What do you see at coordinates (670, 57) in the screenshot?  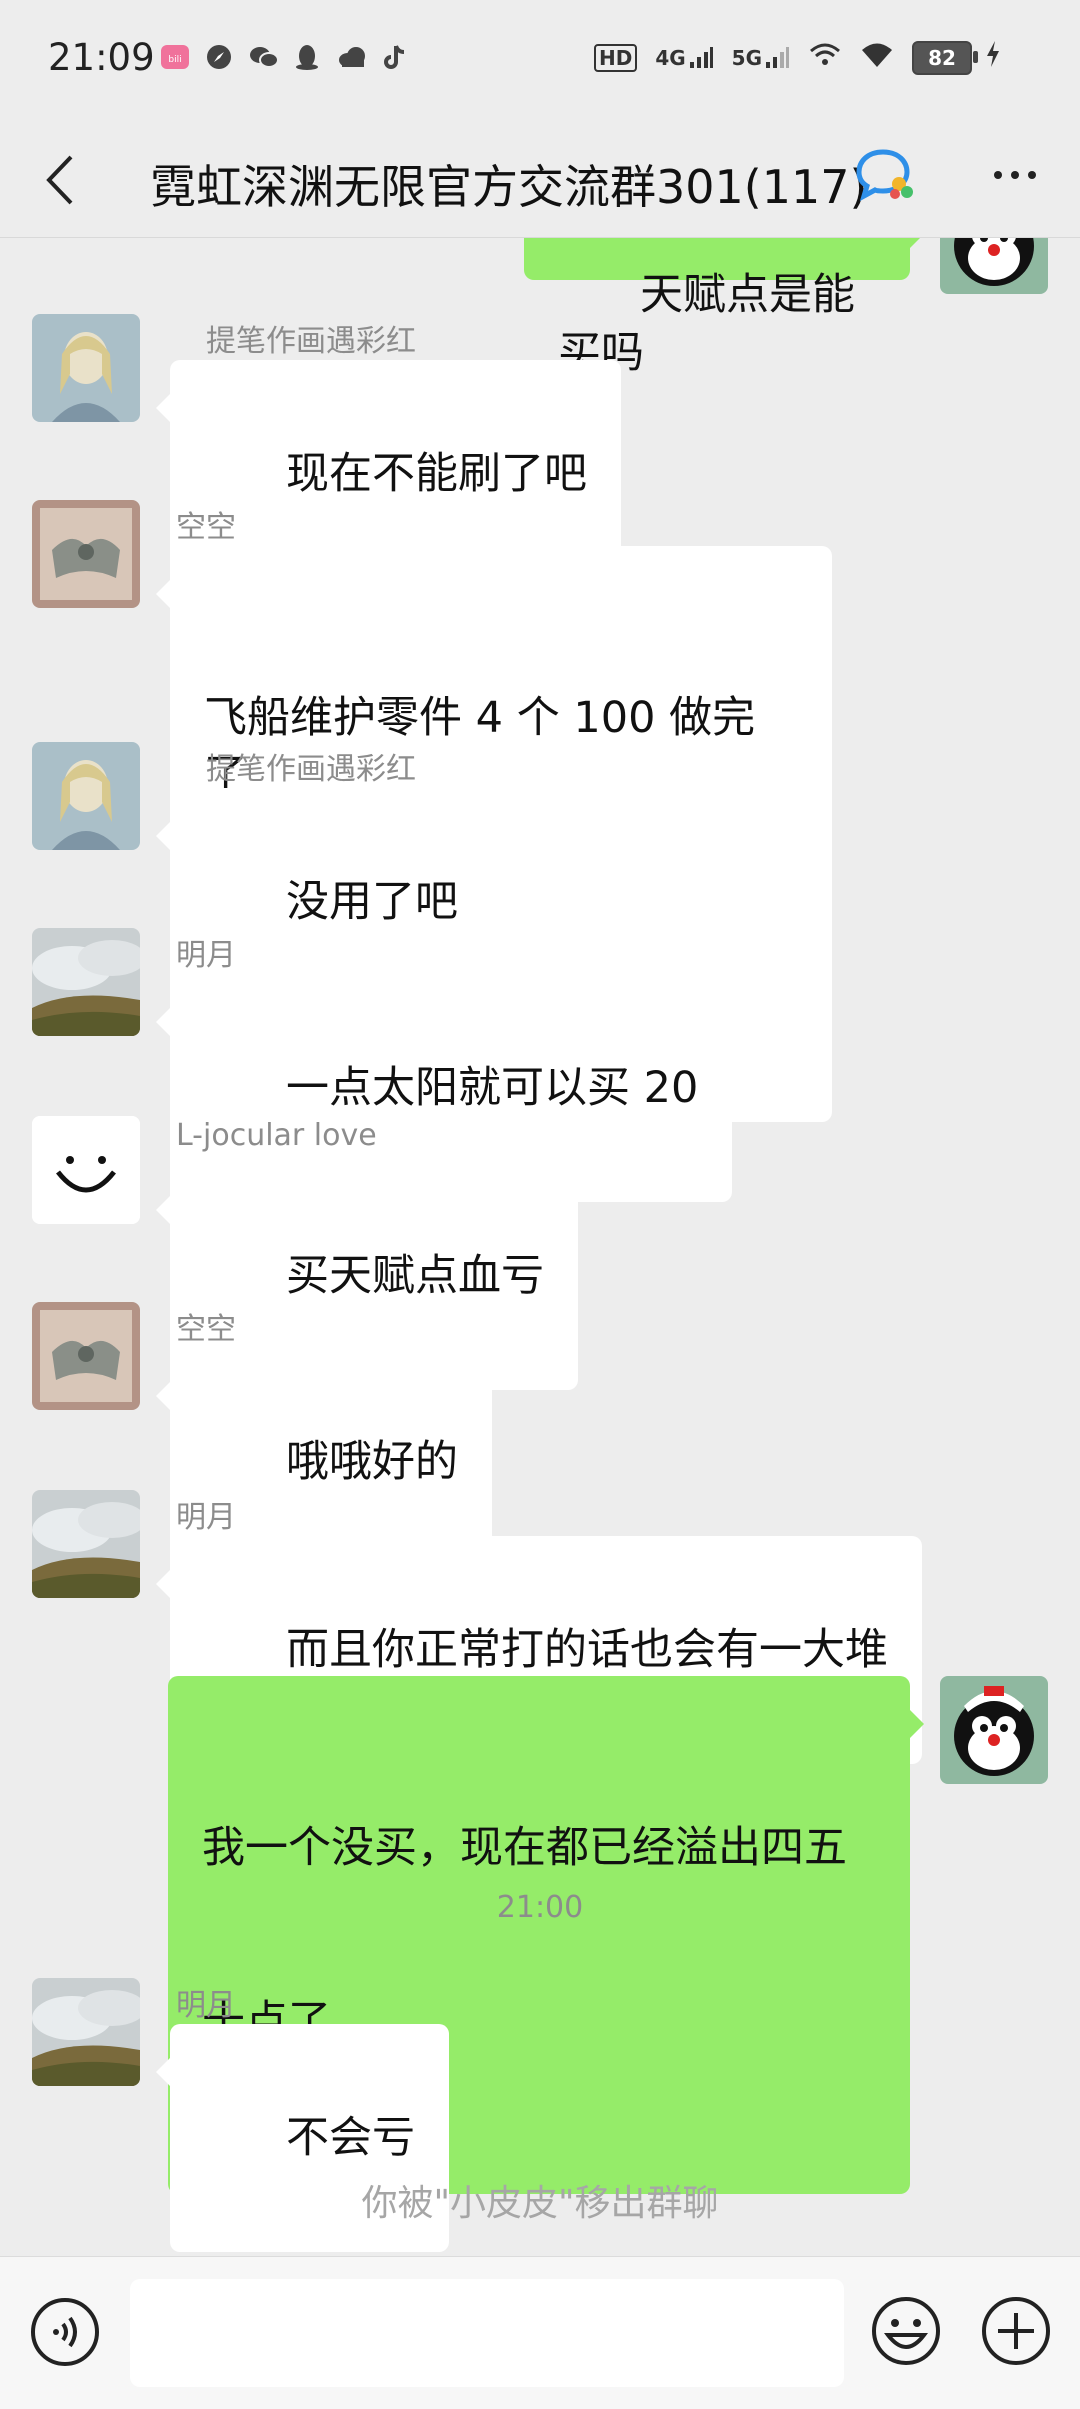 I see `network-4g-label: 4G` at bounding box center [670, 57].